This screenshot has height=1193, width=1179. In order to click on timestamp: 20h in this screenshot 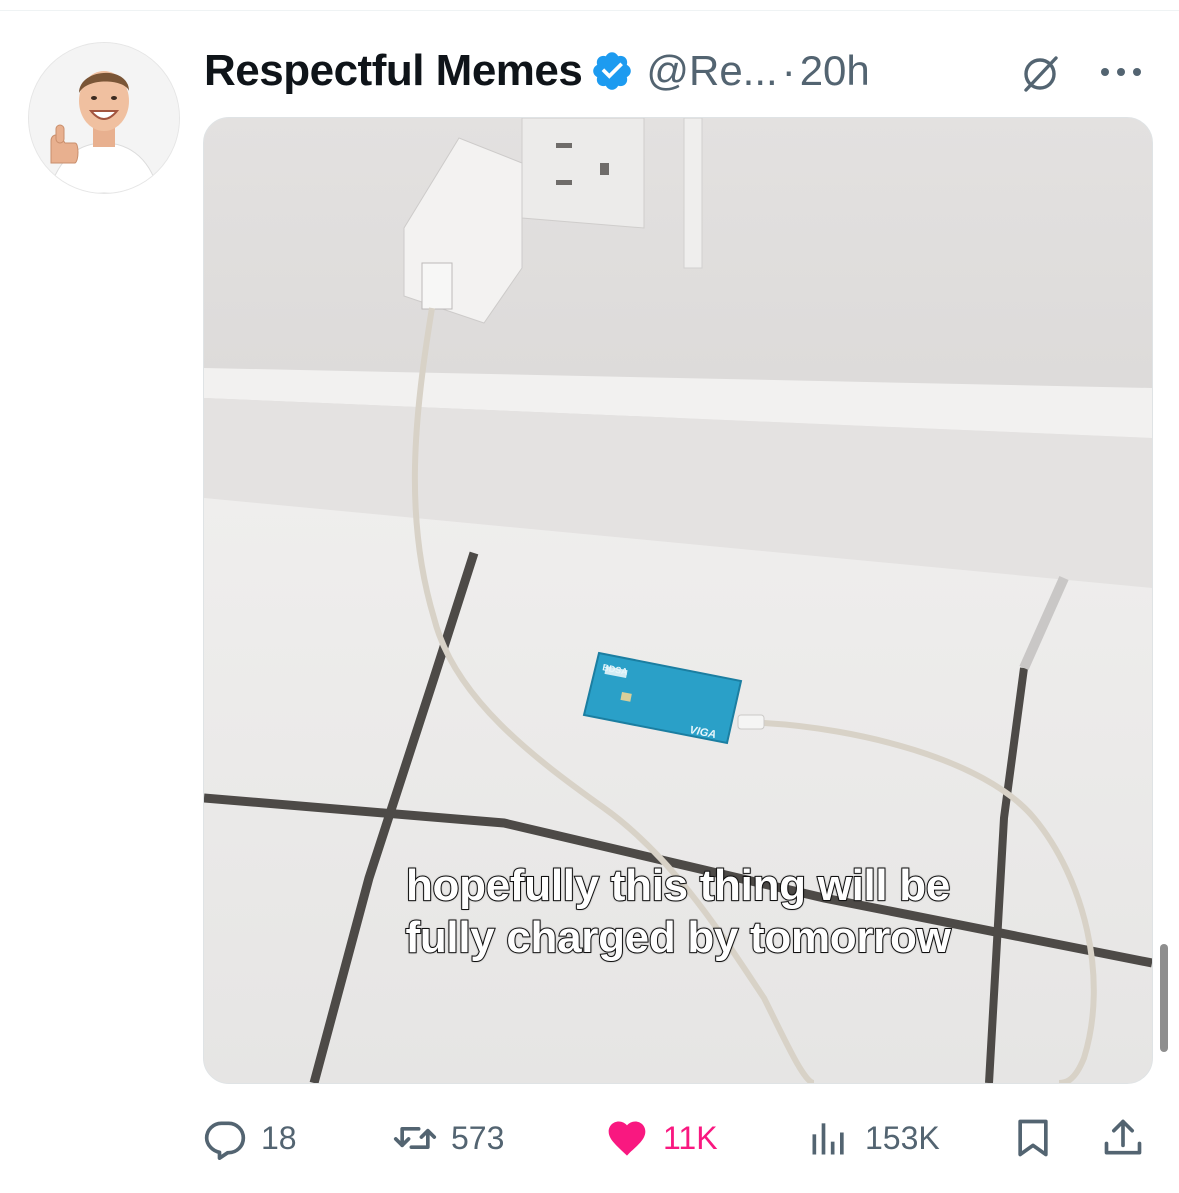, I will do `click(835, 71)`.